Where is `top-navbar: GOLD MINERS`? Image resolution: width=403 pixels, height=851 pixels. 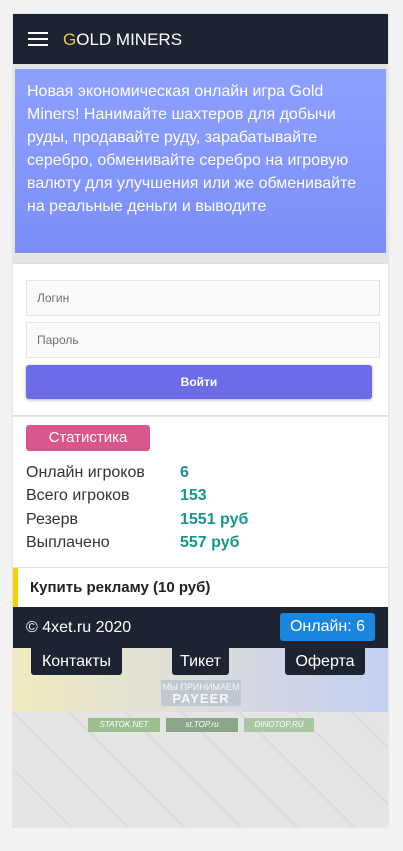 top-navbar: GOLD MINERS is located at coordinates (200, 39).